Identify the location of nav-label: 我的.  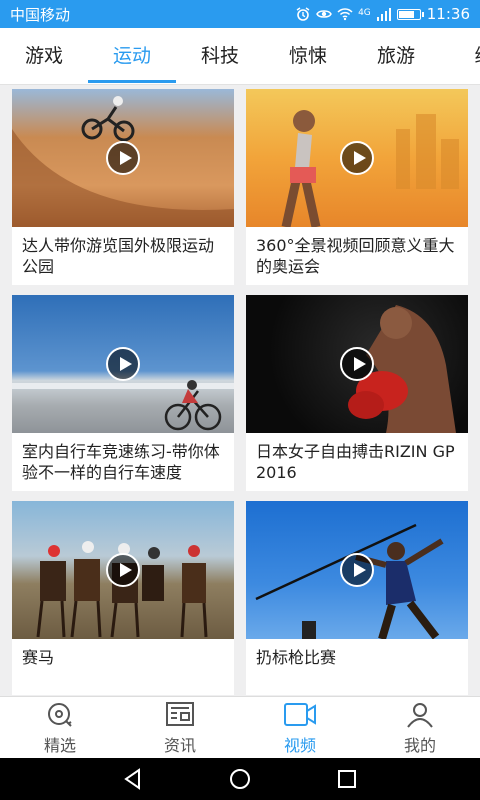
(419, 745).